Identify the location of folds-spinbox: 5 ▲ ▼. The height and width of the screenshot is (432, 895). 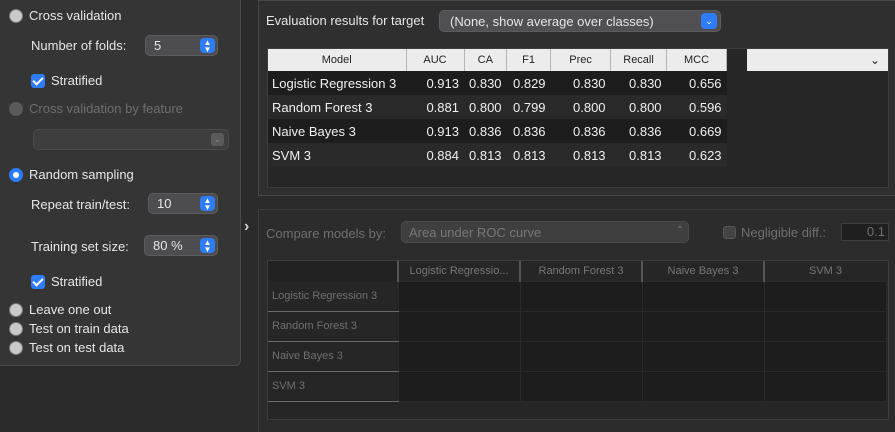
(181, 45).